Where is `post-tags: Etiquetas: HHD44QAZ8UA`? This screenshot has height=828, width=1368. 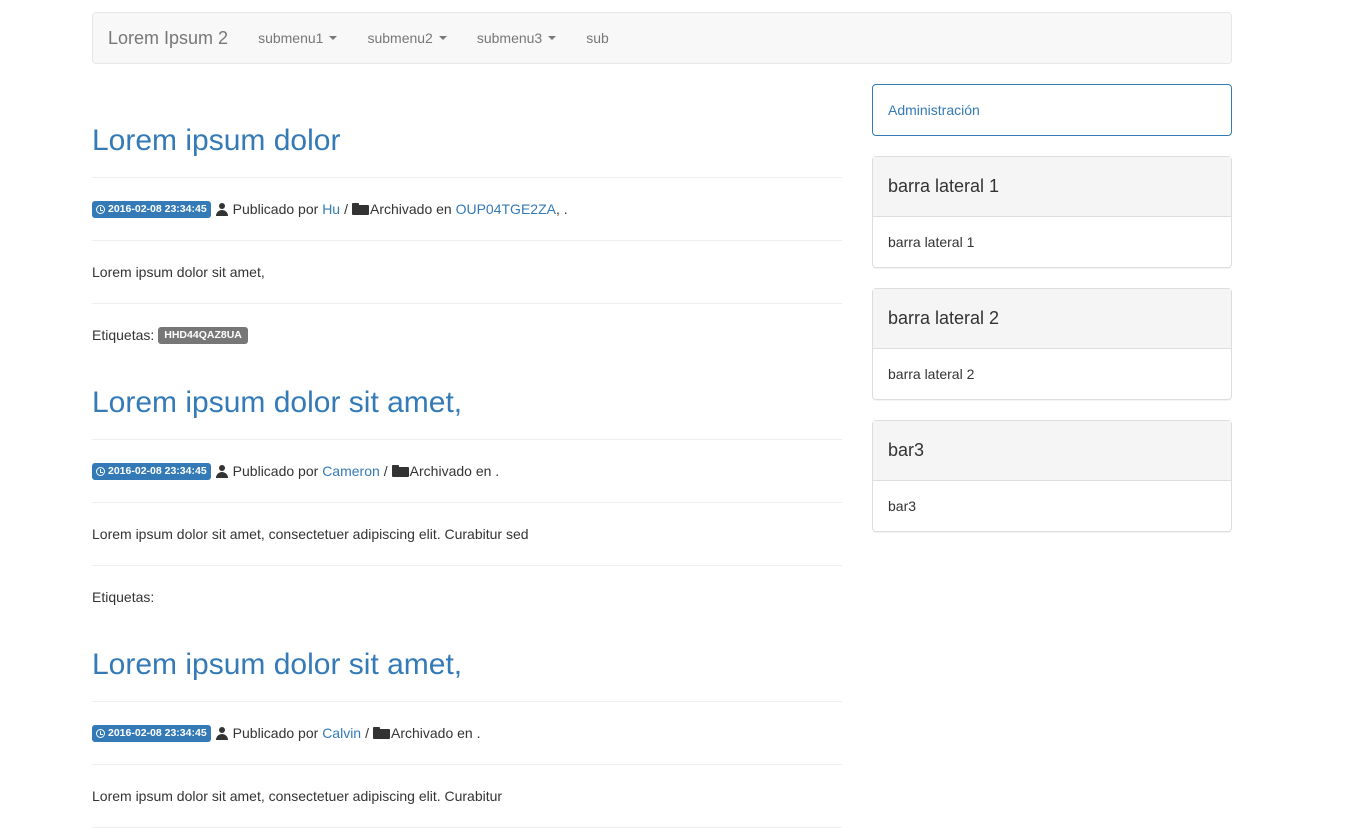
post-tags: Etiquetas: HHD44QAZ8UA is located at coordinates (467, 325).